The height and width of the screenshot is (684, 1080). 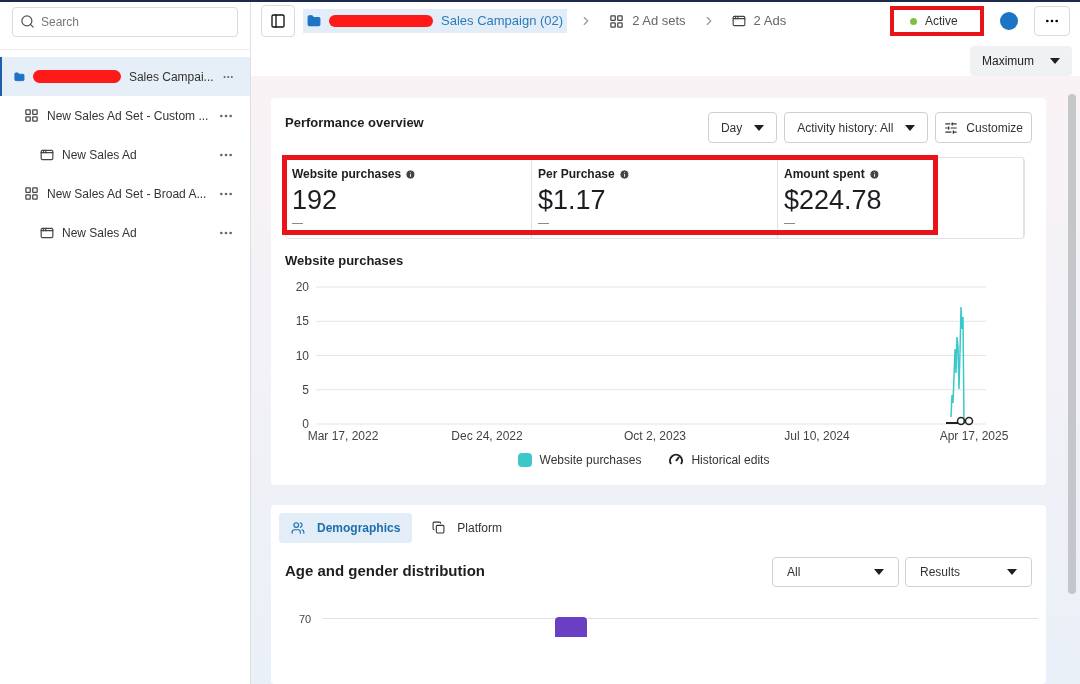 What do you see at coordinates (305, 389) in the screenshot?
I see `y-axis-label: 5` at bounding box center [305, 389].